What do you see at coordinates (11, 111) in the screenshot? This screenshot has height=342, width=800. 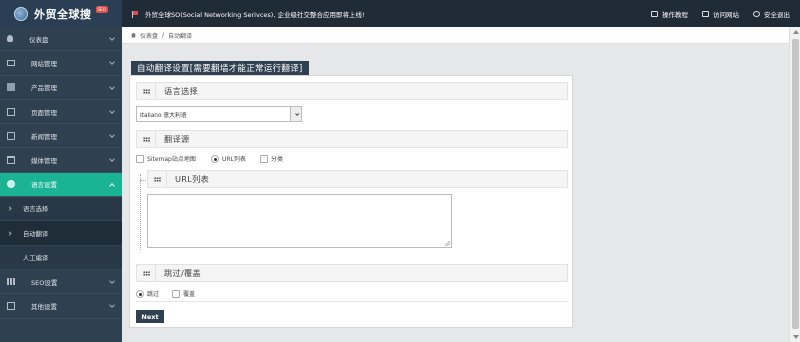 I see `document-icon` at bounding box center [11, 111].